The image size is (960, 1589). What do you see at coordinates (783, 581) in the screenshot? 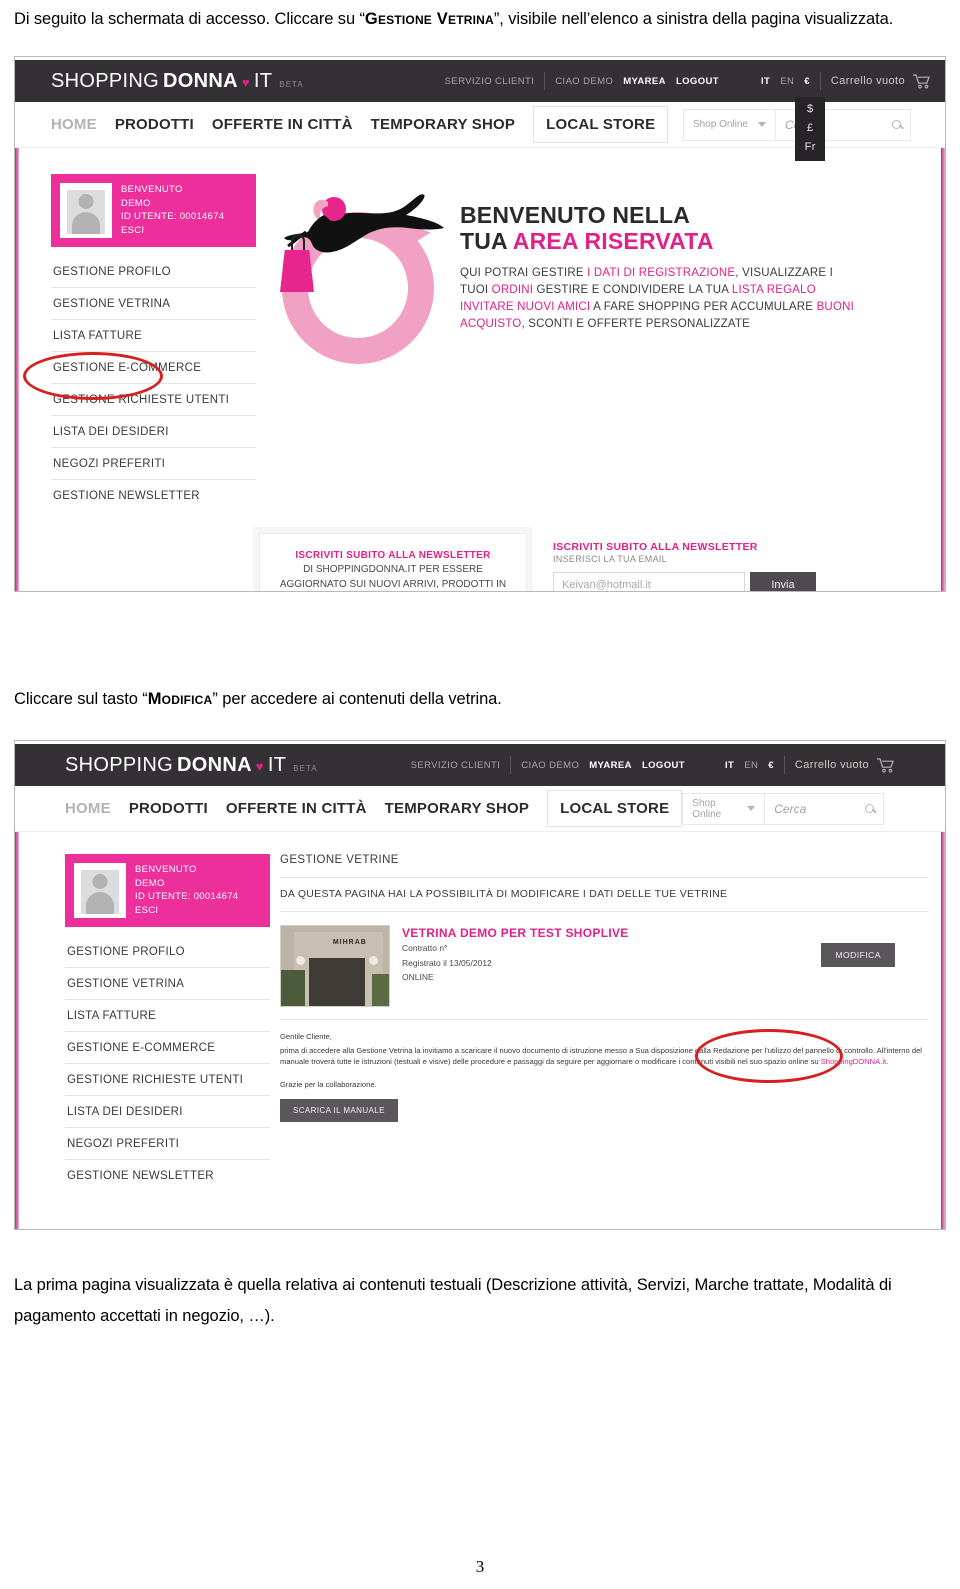
I see `newsletter-submit-button: Invia` at bounding box center [783, 581].